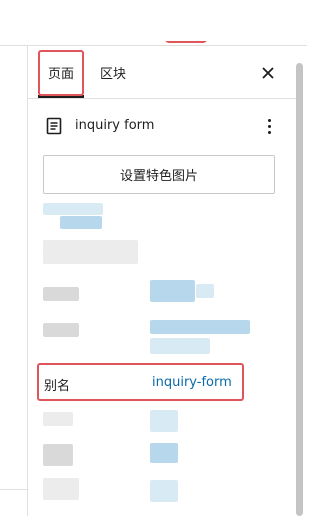 This screenshot has width=320, height=516. What do you see at coordinates (57, 386) in the screenshot?
I see `slug-label: 别名` at bounding box center [57, 386].